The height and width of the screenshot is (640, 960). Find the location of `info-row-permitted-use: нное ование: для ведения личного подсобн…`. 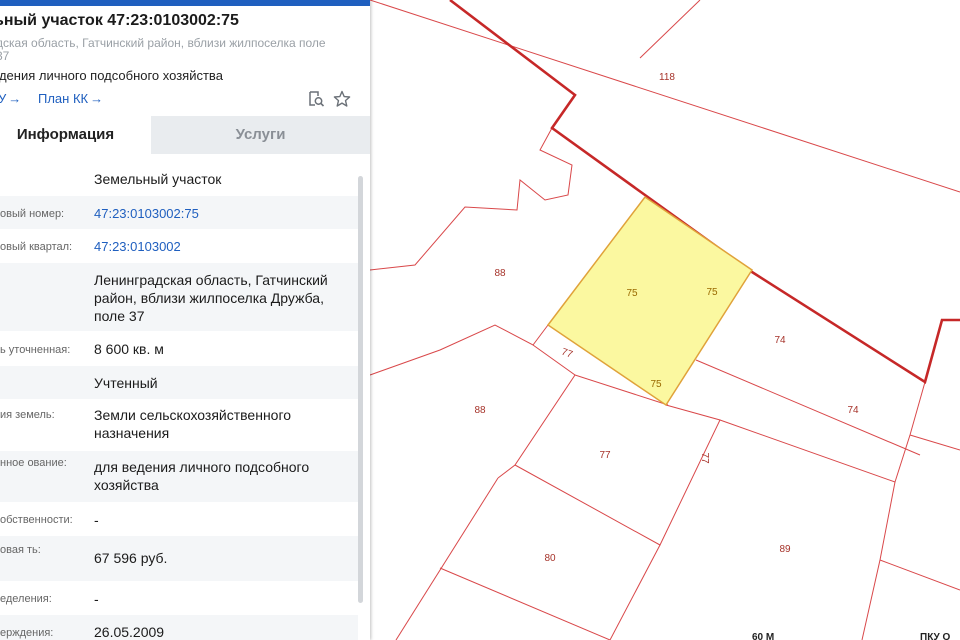

info-row-permitted-use: нное ование: для ведения личного подсобн… is located at coordinates (179, 476).